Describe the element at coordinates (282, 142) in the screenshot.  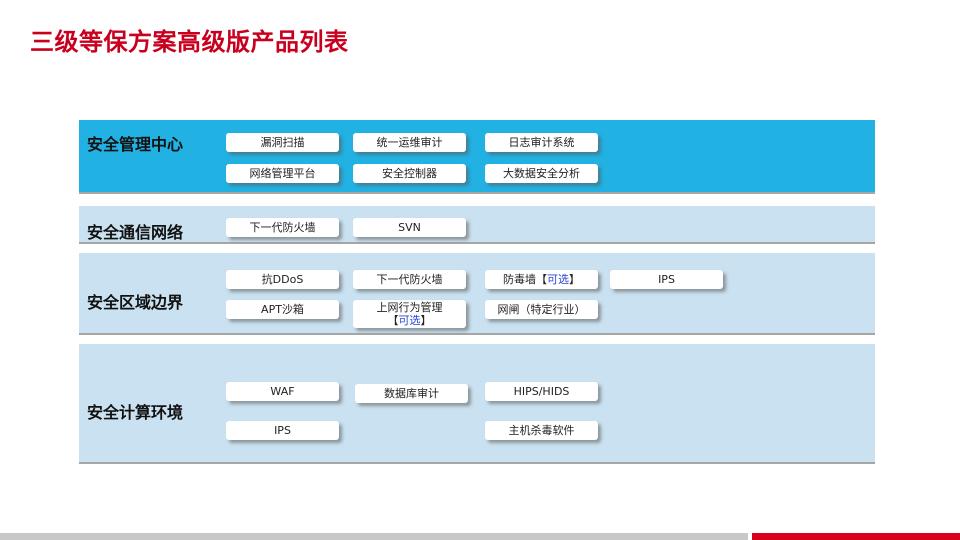
I see `product-vuln-scan: 漏洞扫描` at that location.